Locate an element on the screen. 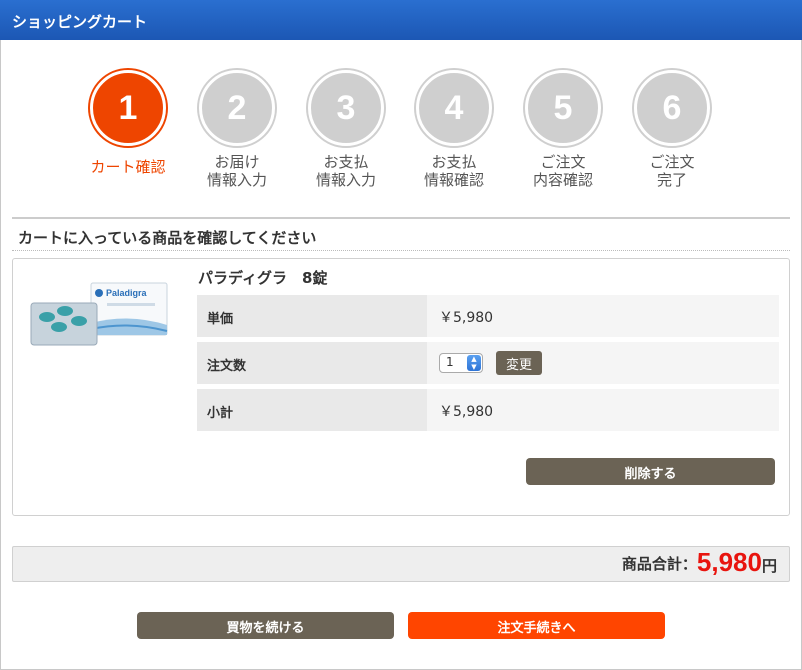  step-4: 4 お支払 情報確認 is located at coordinates (454, 129).